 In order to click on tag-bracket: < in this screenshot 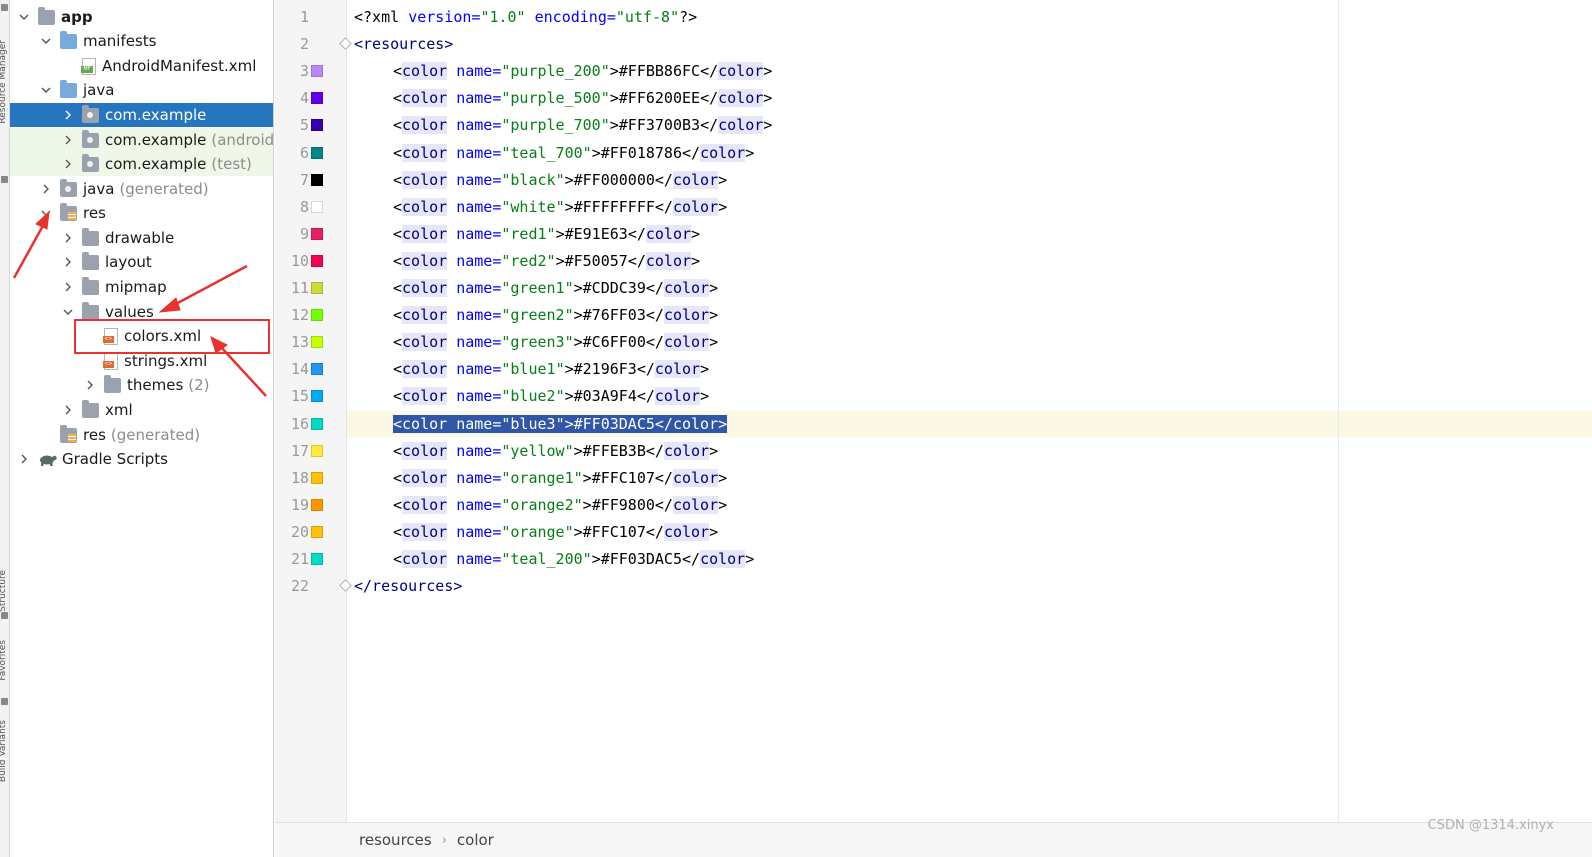, I will do `click(398, 98)`.